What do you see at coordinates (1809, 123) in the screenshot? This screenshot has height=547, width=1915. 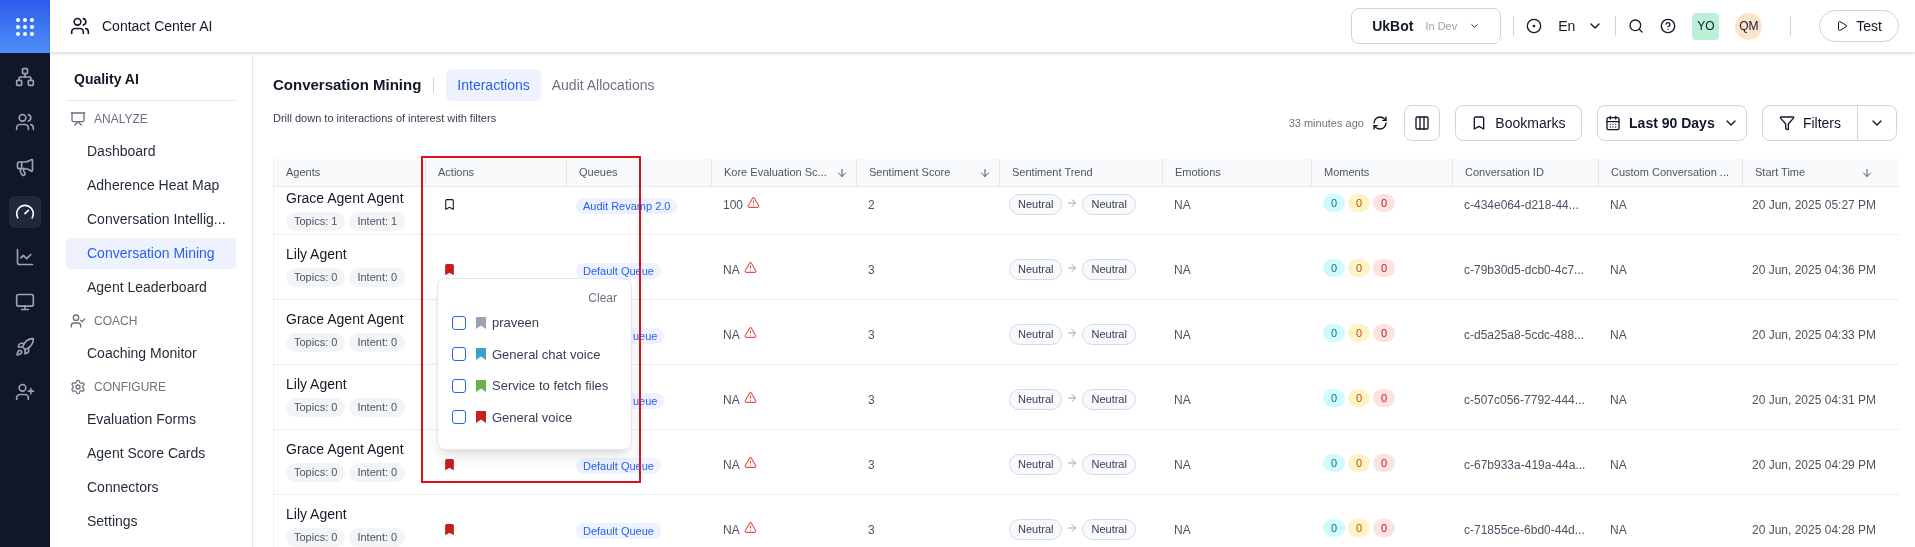 I see `filters-button: Filters` at bounding box center [1809, 123].